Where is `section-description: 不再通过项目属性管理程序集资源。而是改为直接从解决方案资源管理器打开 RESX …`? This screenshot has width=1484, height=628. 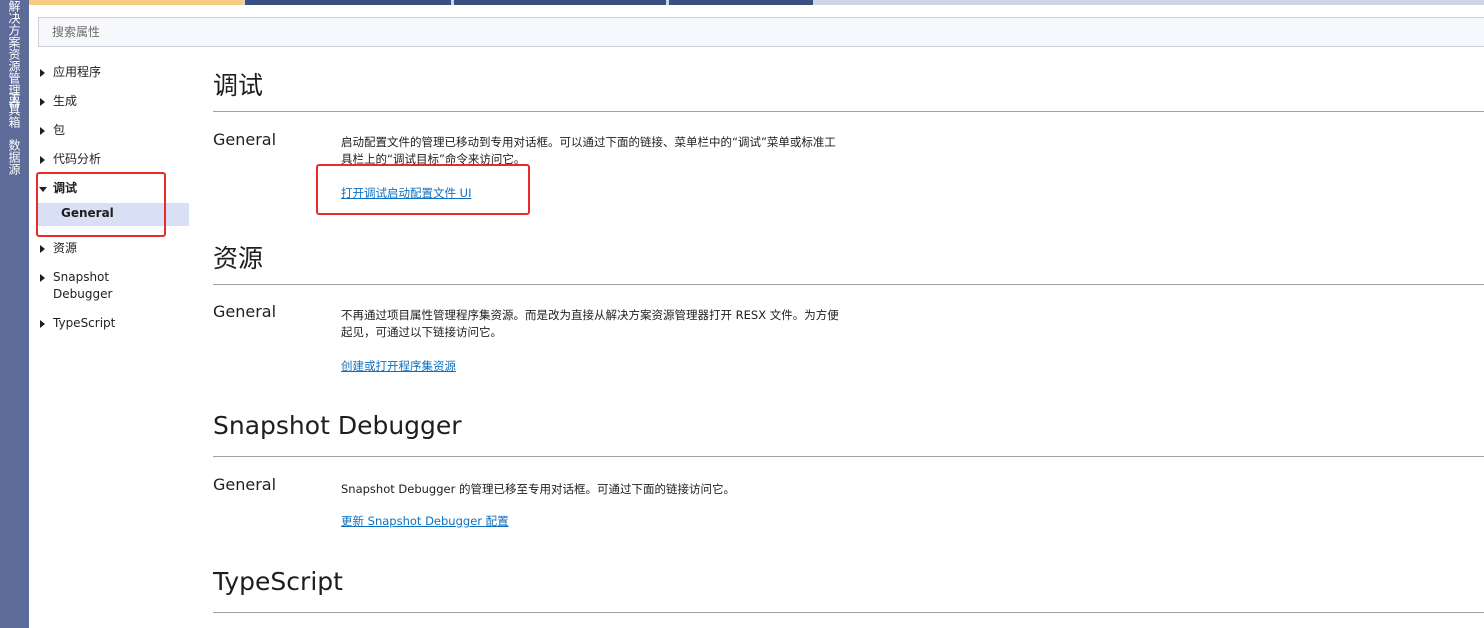
section-description: 不再通过项目属性管理程序集资源。而是改为直接从解决方案资源管理器打开 RESX … is located at coordinates (590, 323).